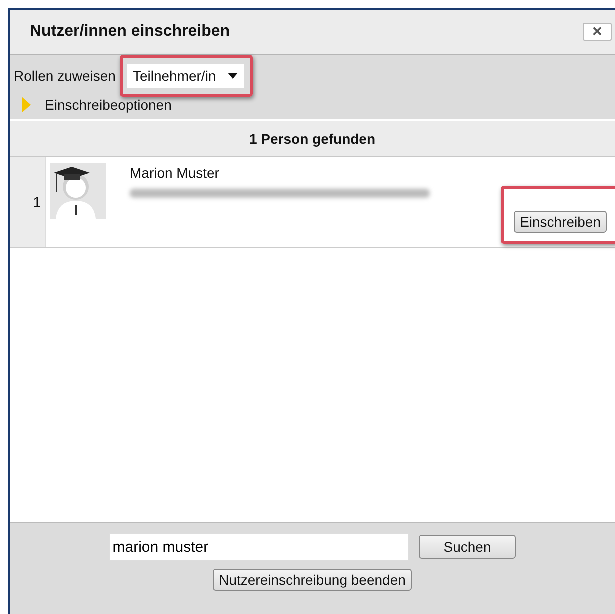 The image size is (615, 614). I want to click on enrol-button: Einschreiben, so click(560, 222).